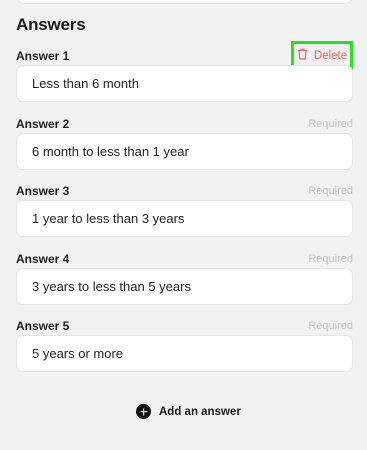 Image resolution: width=367 pixels, height=450 pixels. What do you see at coordinates (143, 411) in the screenshot?
I see `plus-circle-icon` at bounding box center [143, 411].